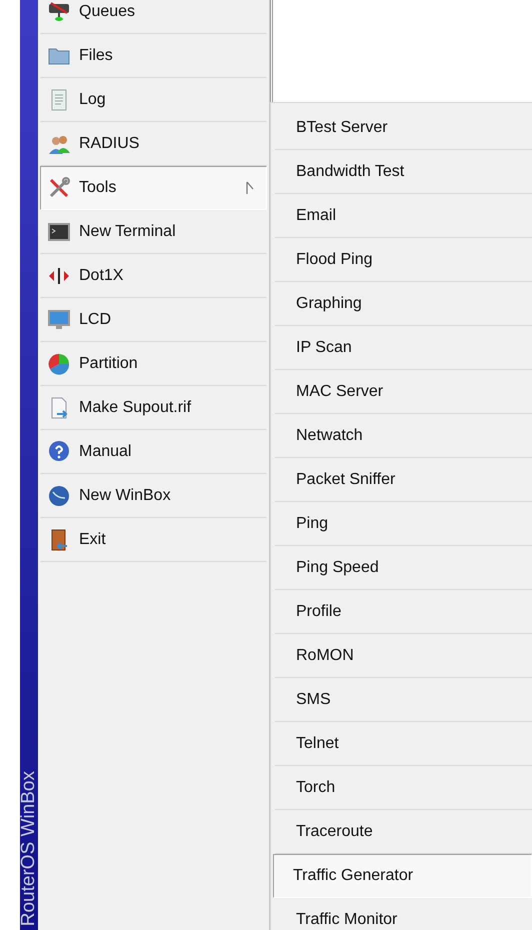 The height and width of the screenshot is (930, 532). What do you see at coordinates (403, 744) in the screenshot?
I see `submenu-item: Telnet` at bounding box center [403, 744].